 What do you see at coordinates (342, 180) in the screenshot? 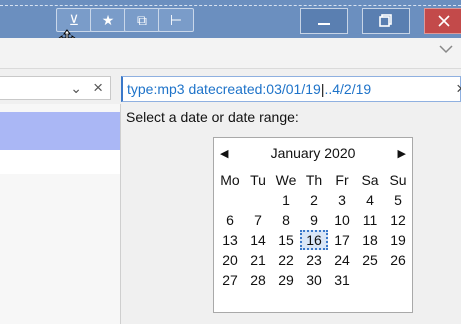
I see `weekday-header: Fr` at bounding box center [342, 180].